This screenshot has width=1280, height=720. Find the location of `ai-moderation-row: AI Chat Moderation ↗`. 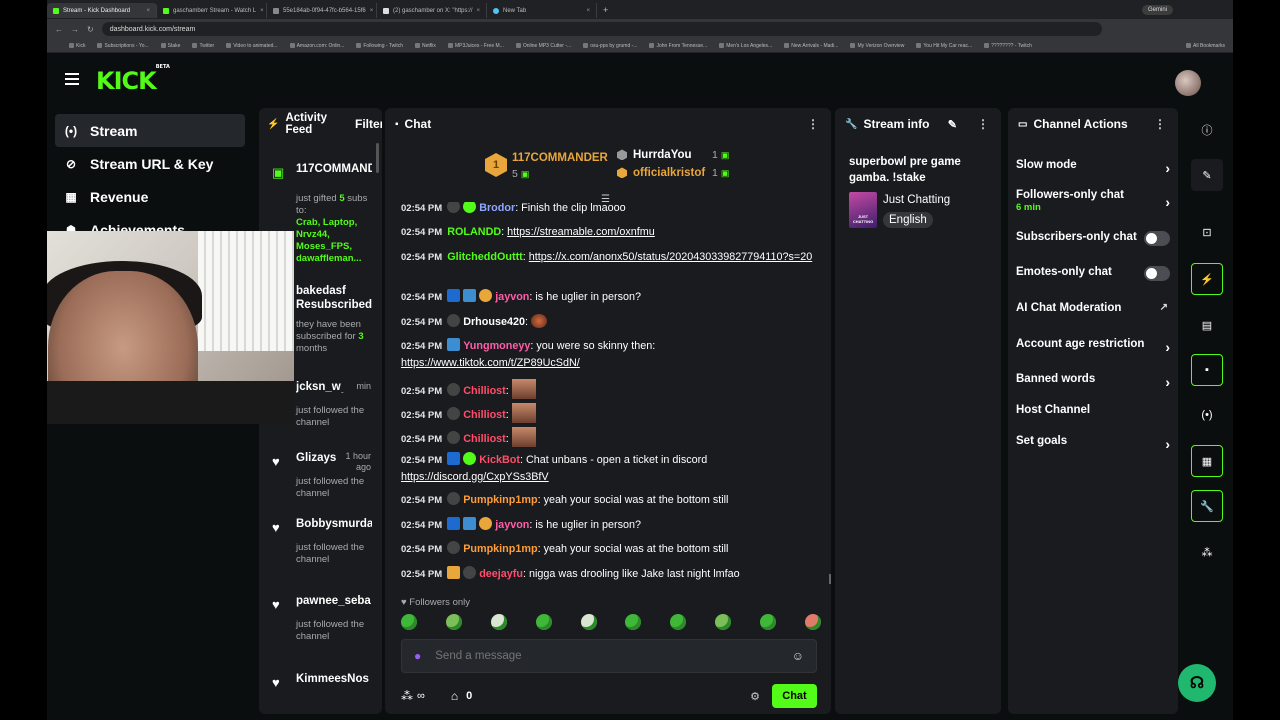

ai-moderation-row: AI Chat Moderation ↗ is located at coordinates (1093, 308).